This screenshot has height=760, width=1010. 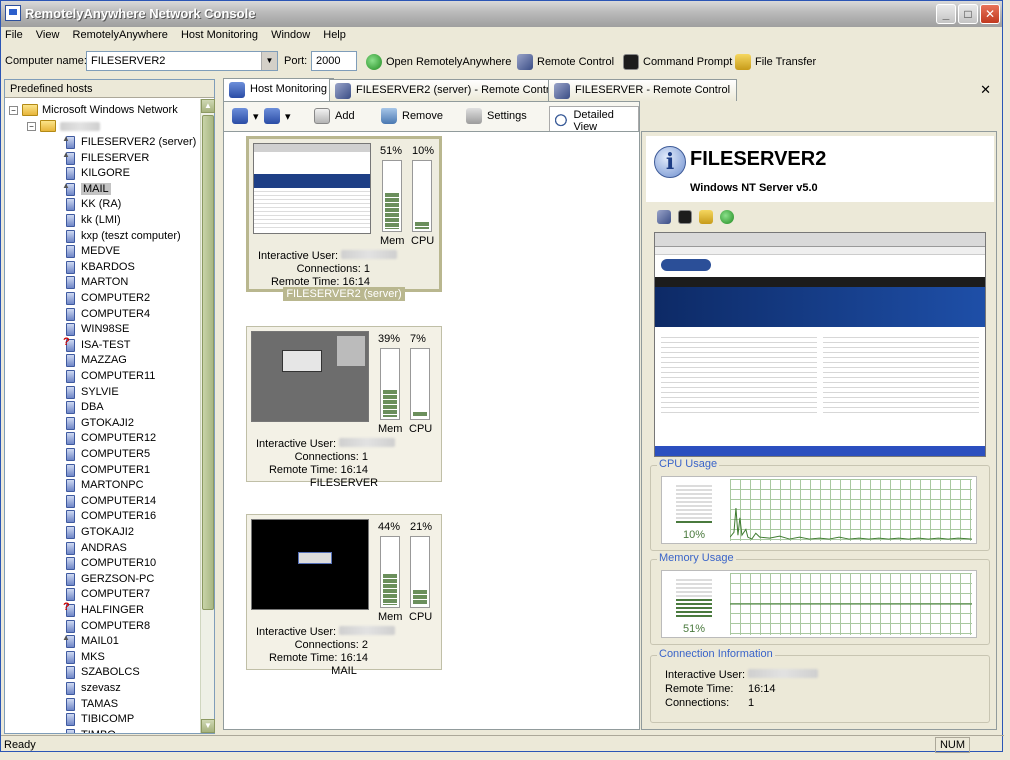 What do you see at coordinates (95, 548) in the screenshot?
I see `host-tree-item: ANDRAS` at bounding box center [95, 548].